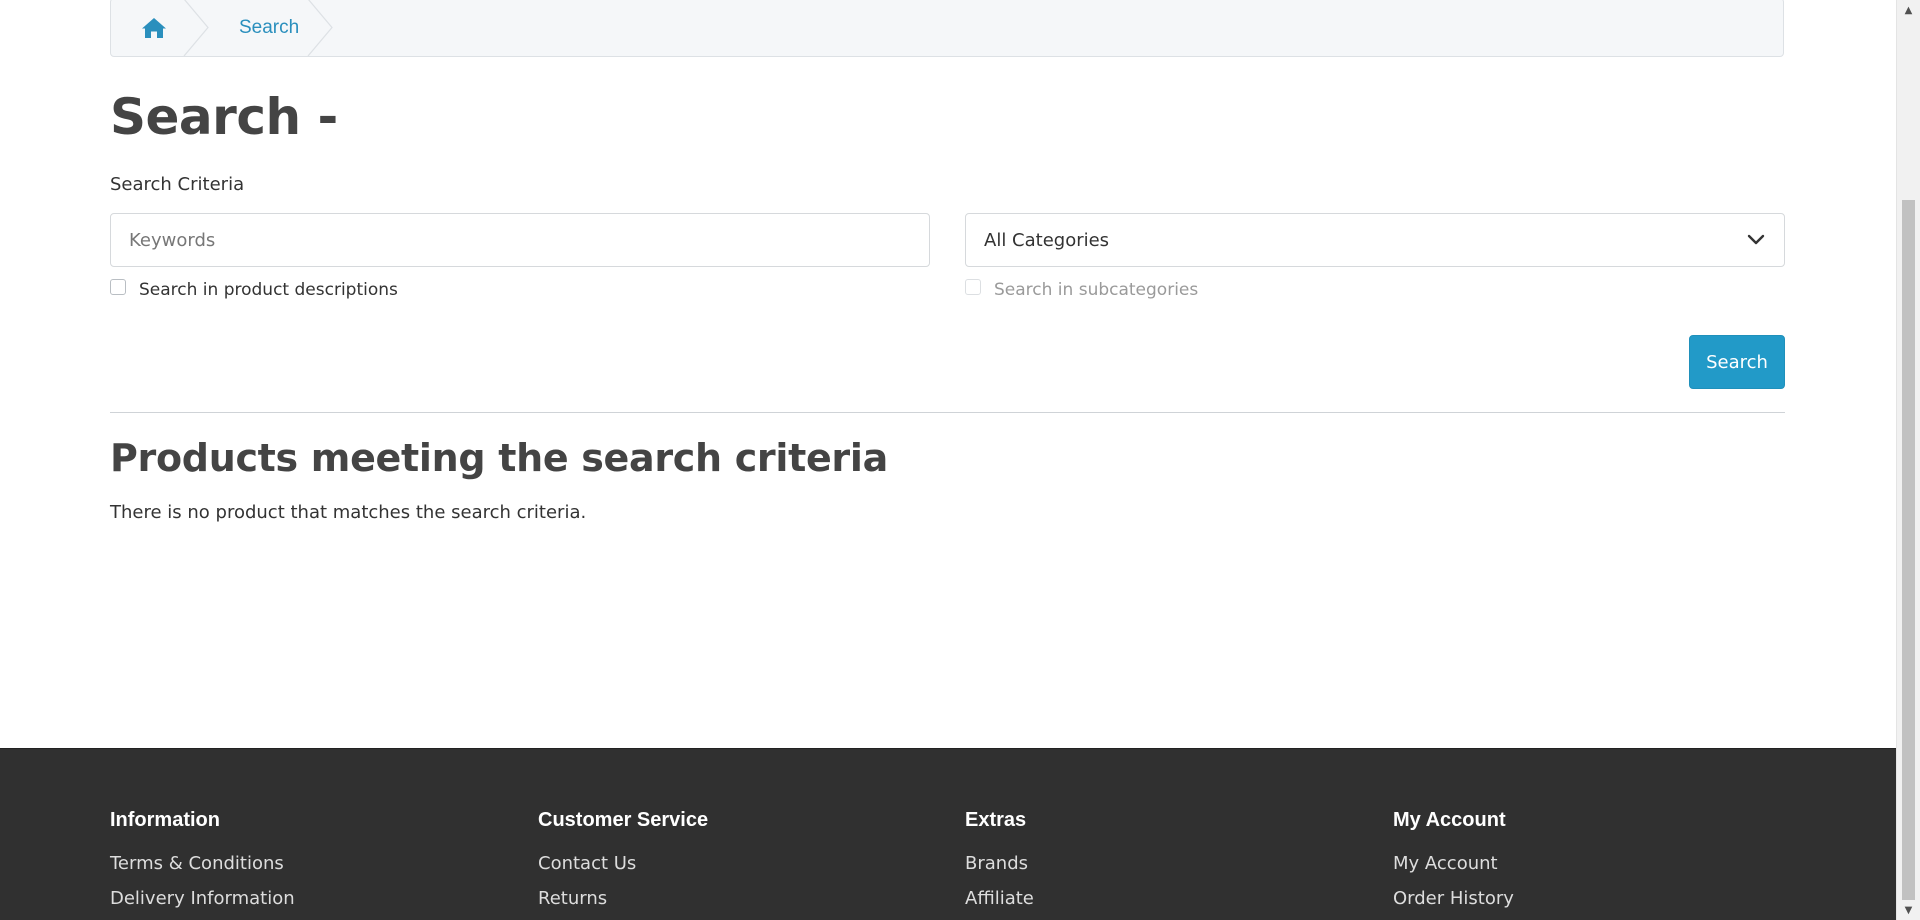 This screenshot has width=1920, height=920. What do you see at coordinates (177, 184) in the screenshot?
I see `search-criteria-label: Search Criteria` at bounding box center [177, 184].